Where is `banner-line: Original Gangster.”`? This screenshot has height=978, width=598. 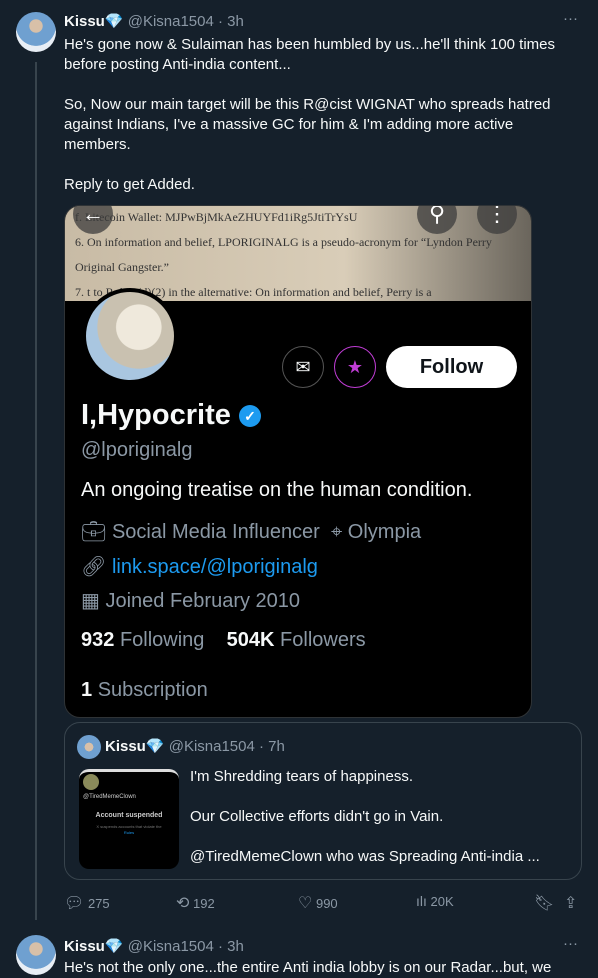
banner-line: Original Gangster.” is located at coordinates (122, 267).